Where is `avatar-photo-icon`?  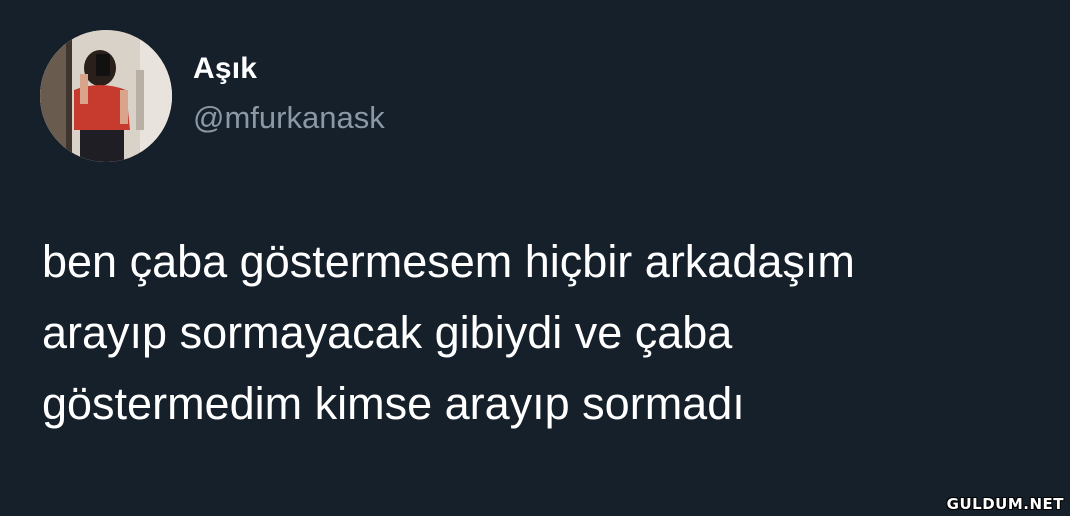 avatar-photo-icon is located at coordinates (106, 96).